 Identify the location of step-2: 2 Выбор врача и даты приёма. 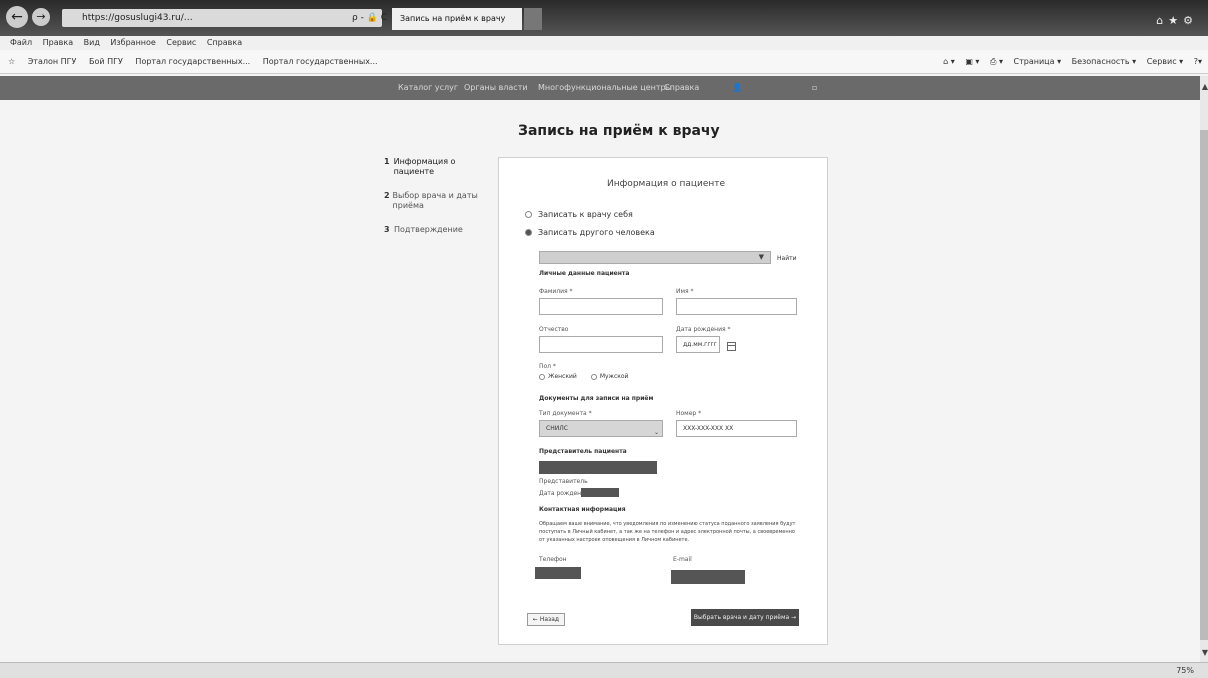
(439, 201).